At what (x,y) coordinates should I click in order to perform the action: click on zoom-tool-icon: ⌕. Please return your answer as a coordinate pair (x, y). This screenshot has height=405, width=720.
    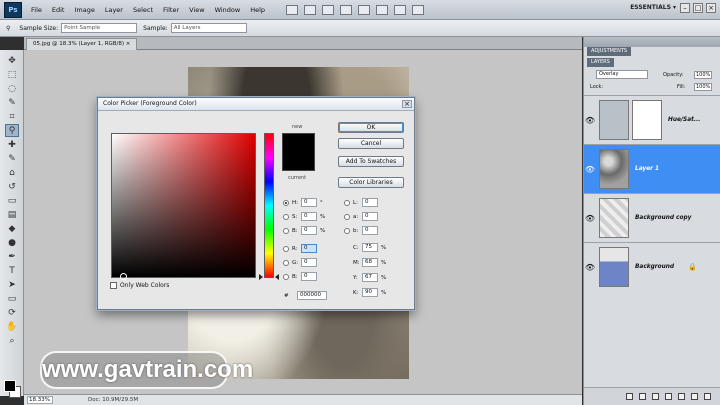
    Looking at the image, I should click on (12, 340).